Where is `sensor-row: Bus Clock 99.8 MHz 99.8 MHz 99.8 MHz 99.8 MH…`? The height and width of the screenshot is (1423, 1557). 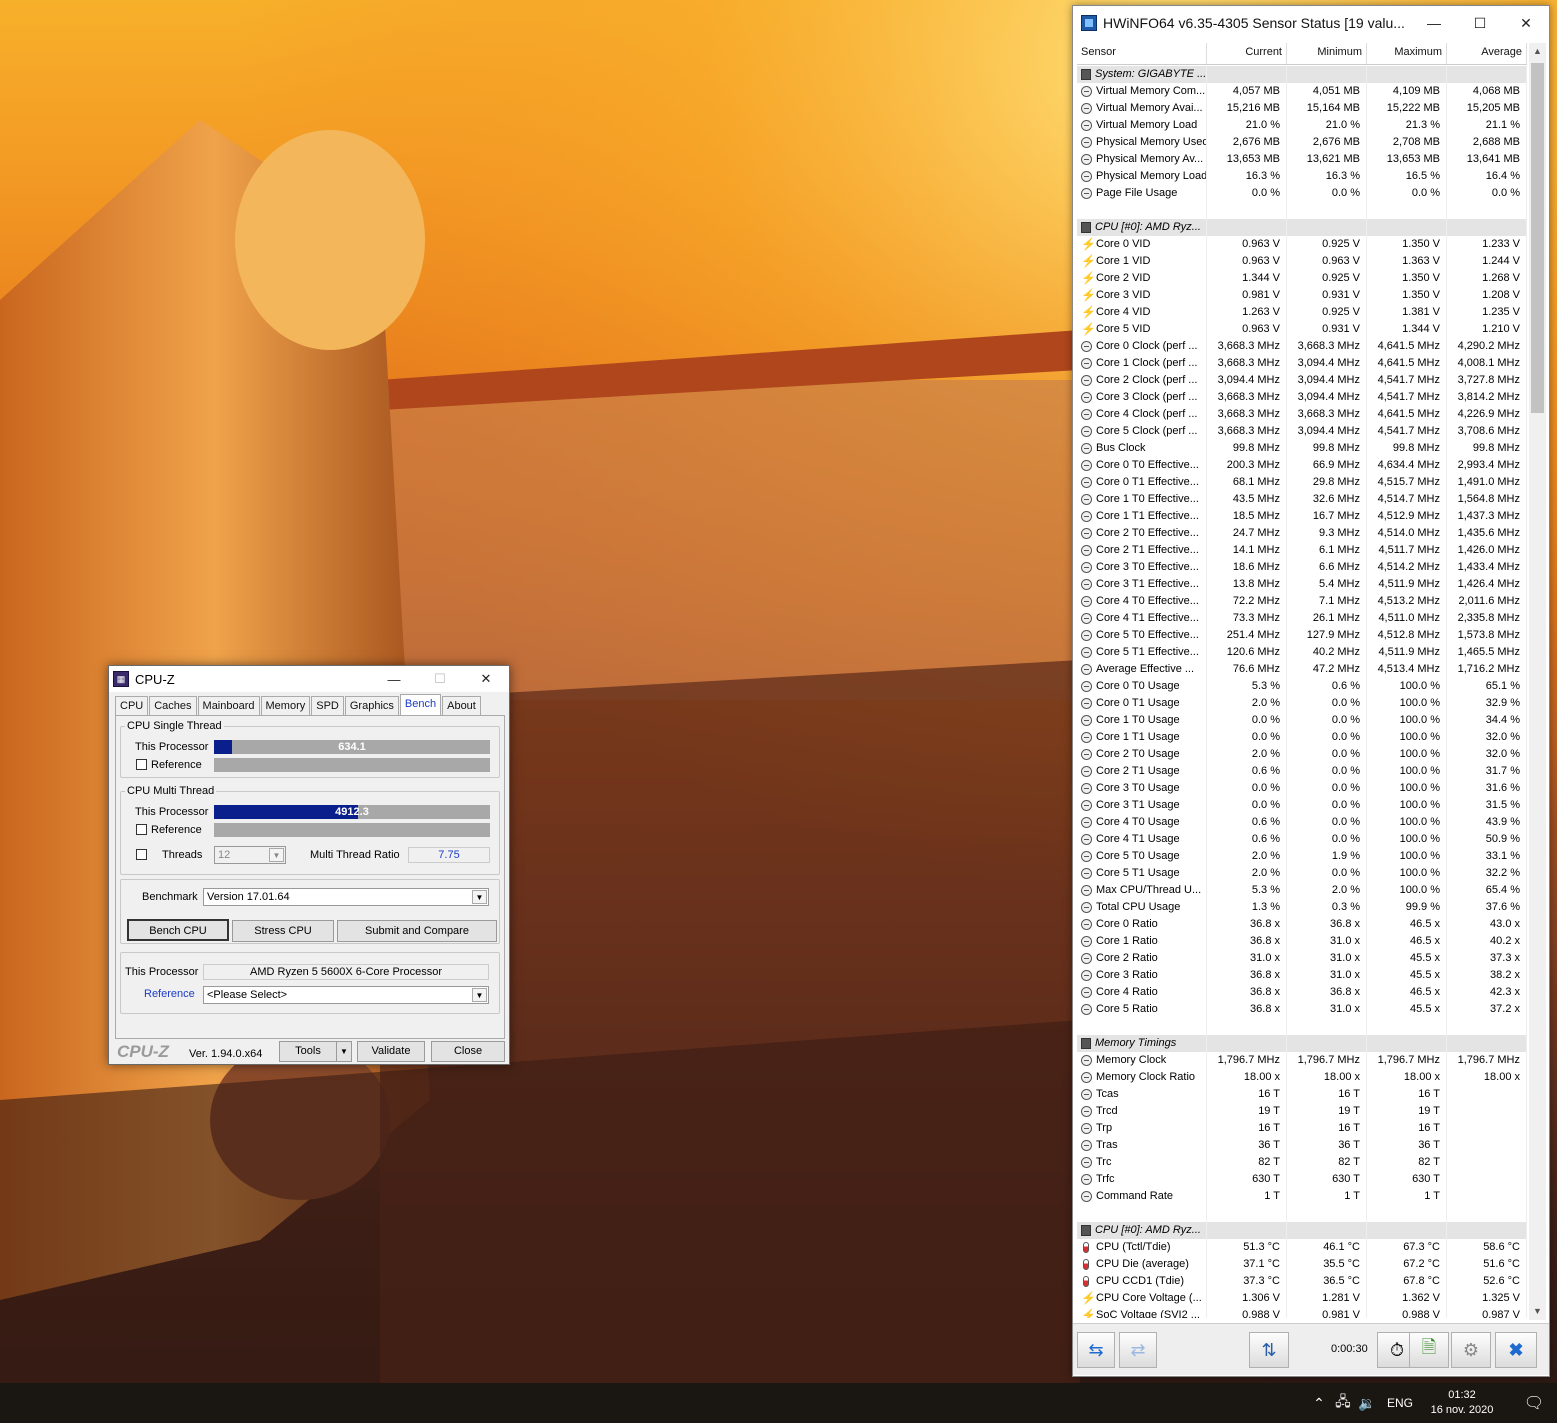 sensor-row: Bus Clock 99.8 MHz 99.8 MHz 99.8 MHz 99.8 MH… is located at coordinates (1302, 448).